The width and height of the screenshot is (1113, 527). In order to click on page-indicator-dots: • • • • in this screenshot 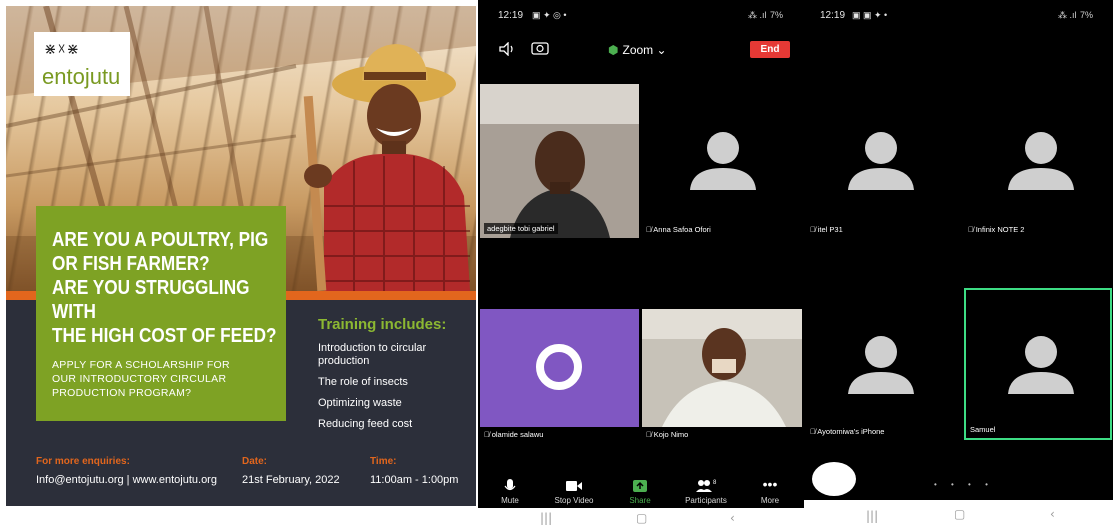, I will do `click(964, 484)`.